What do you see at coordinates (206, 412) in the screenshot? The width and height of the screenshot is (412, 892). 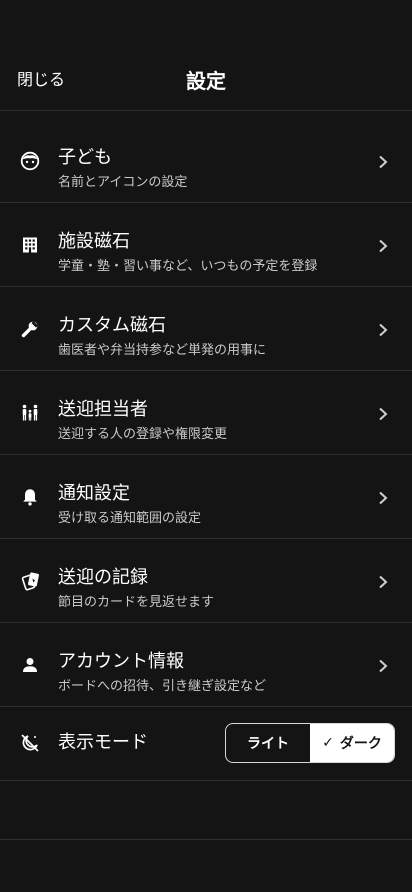 I see `settings-item-pickup-persons: 送迎担当者 送迎する人の登録や権限変更` at bounding box center [206, 412].